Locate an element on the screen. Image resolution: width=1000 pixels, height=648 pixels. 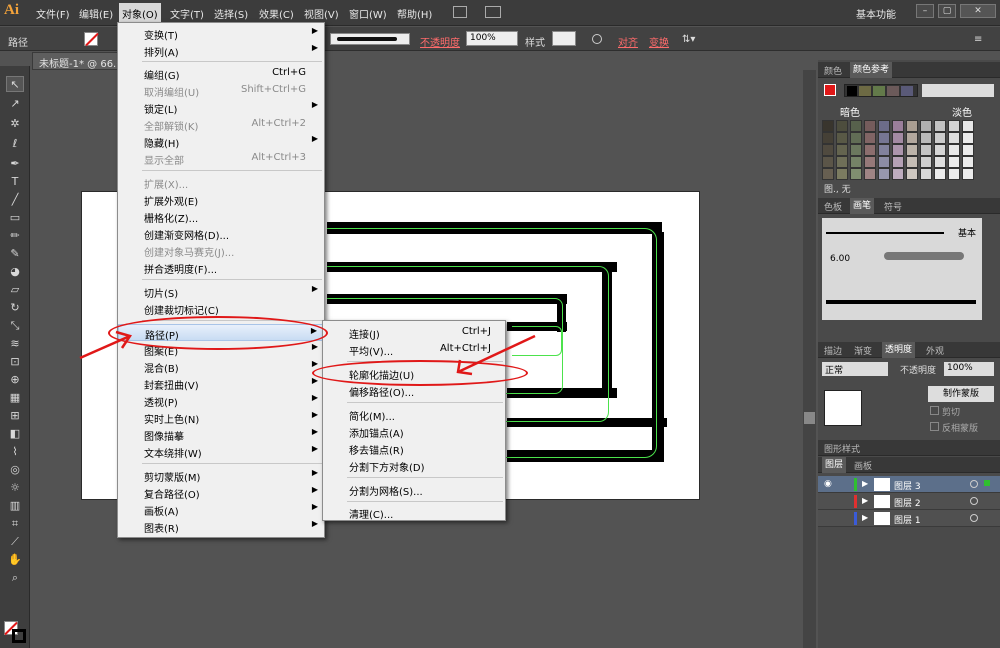
invert-mask-checkbox is located at coordinates (934, 426).